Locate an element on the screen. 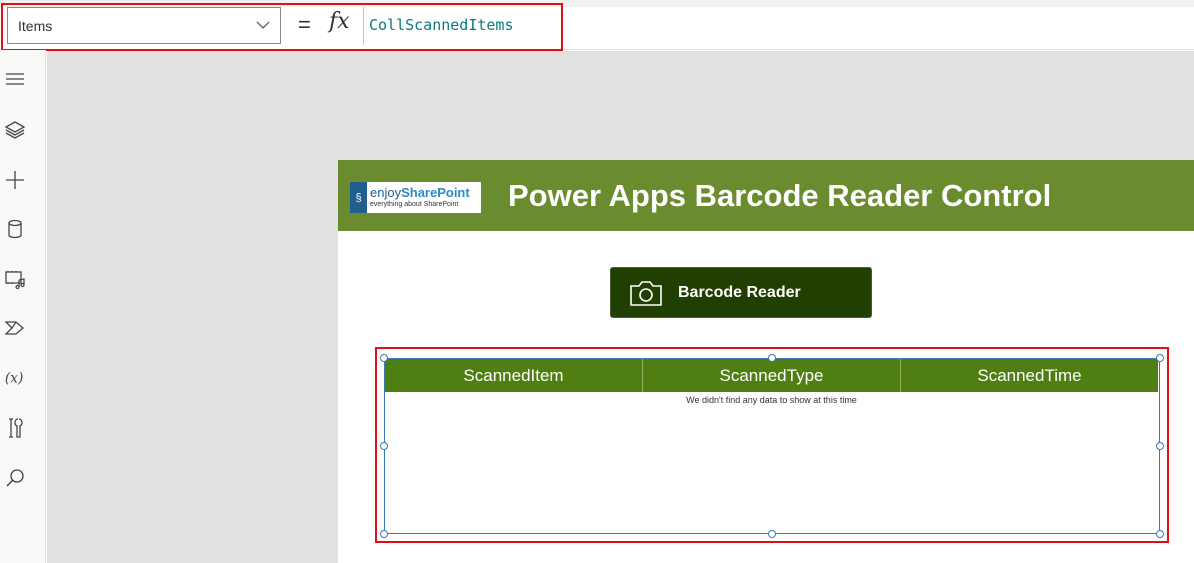  svg-text: (x) is located at coordinates (14, 379).